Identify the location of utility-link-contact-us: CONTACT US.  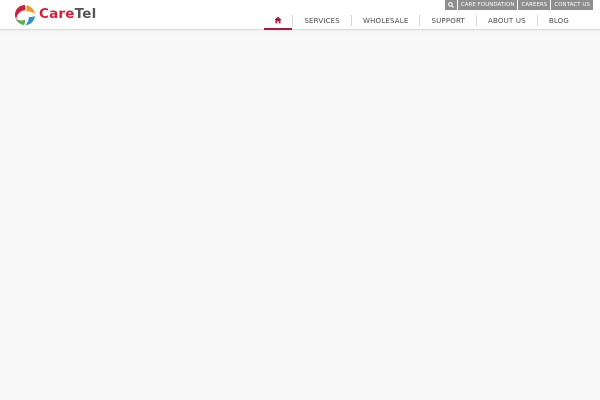
(572, 5).